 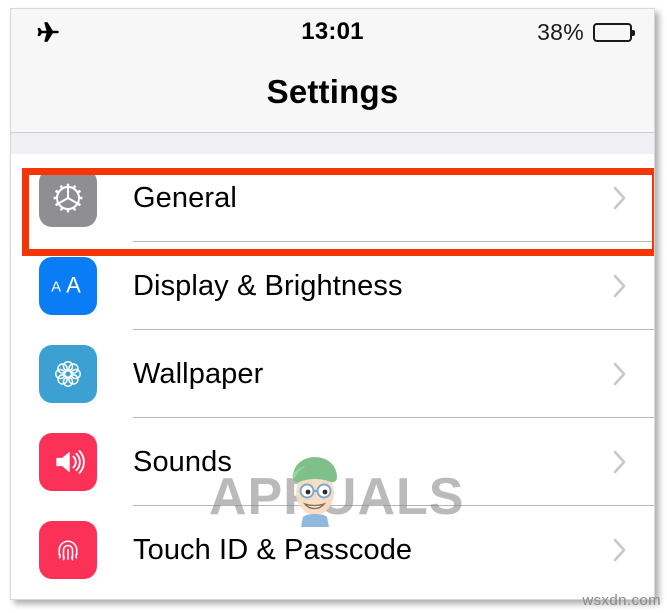 I want to click on settings-row-label: Touch ID & Passcode, so click(x=273, y=549).